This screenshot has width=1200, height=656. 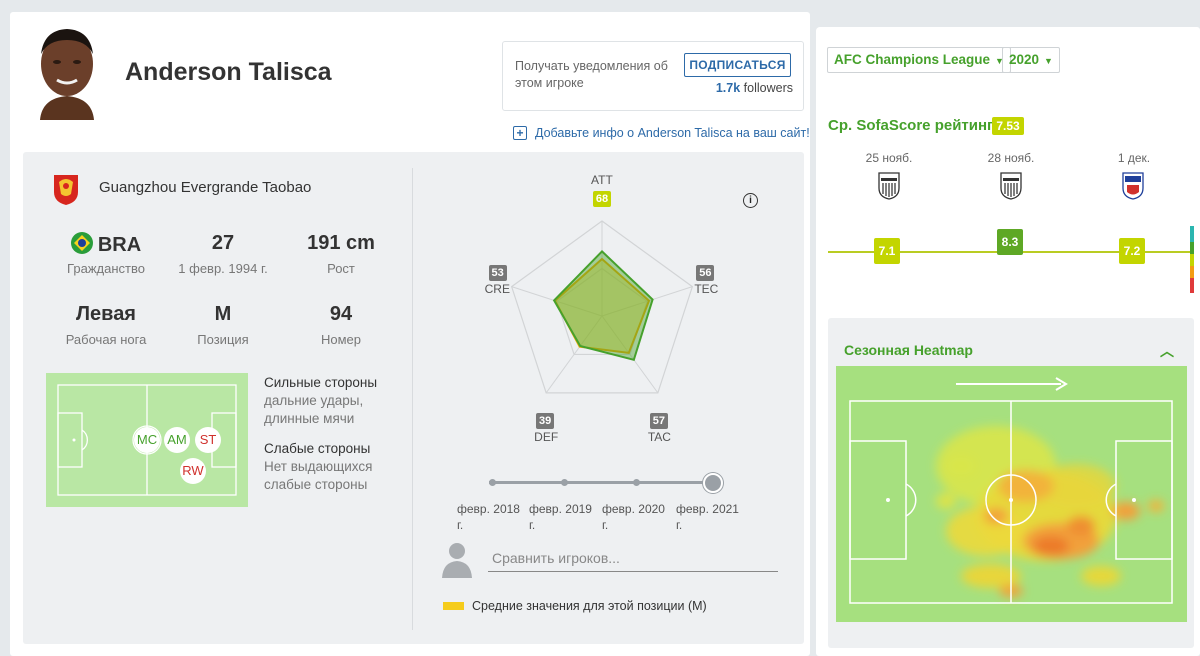 I want to click on stat-height: 191 cm Рост, so click(x=341, y=254).